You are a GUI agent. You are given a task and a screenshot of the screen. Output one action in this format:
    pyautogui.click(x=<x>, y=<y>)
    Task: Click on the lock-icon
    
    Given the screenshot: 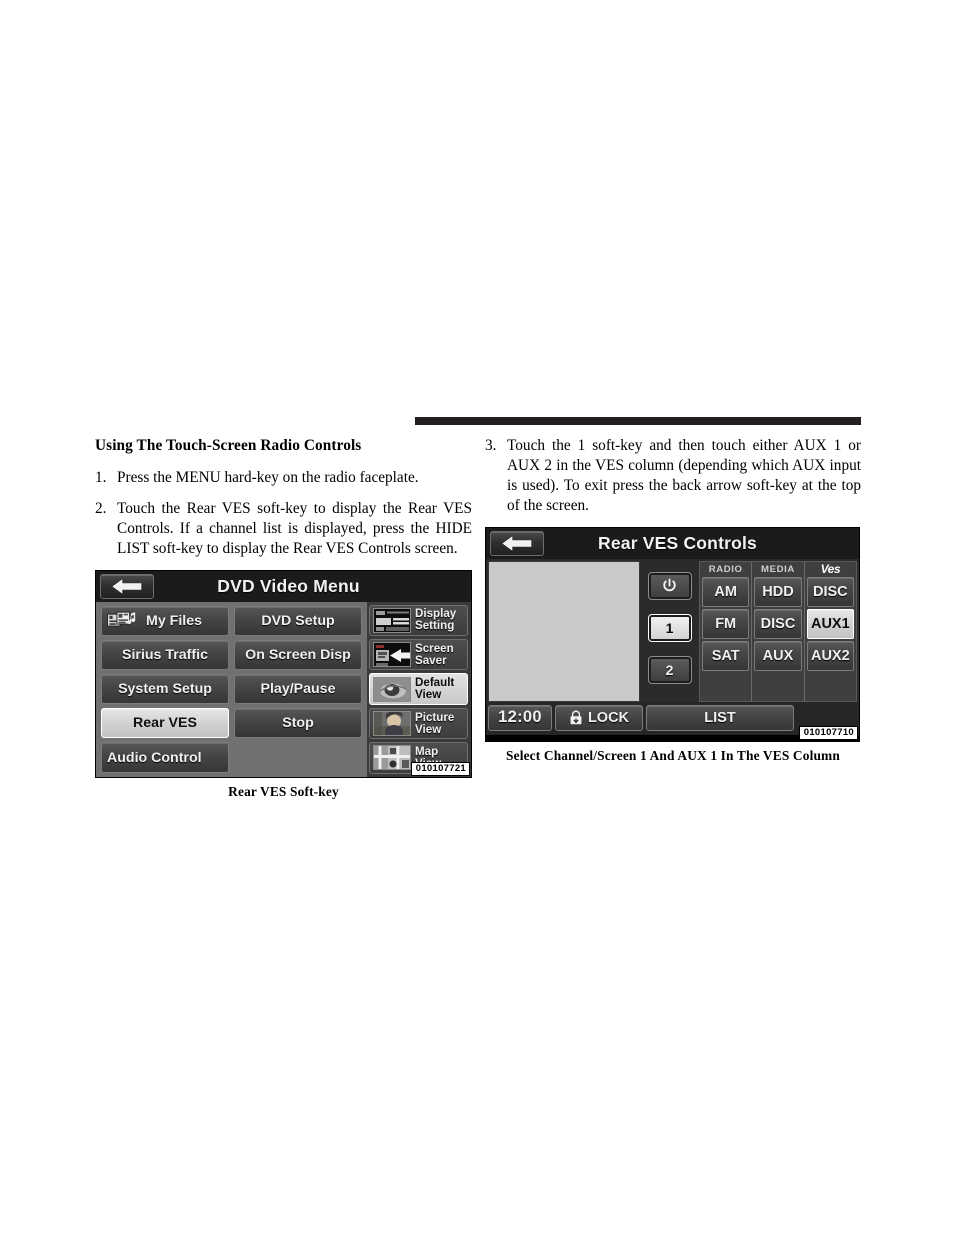 What is the action you would take?
    pyautogui.click(x=576, y=717)
    